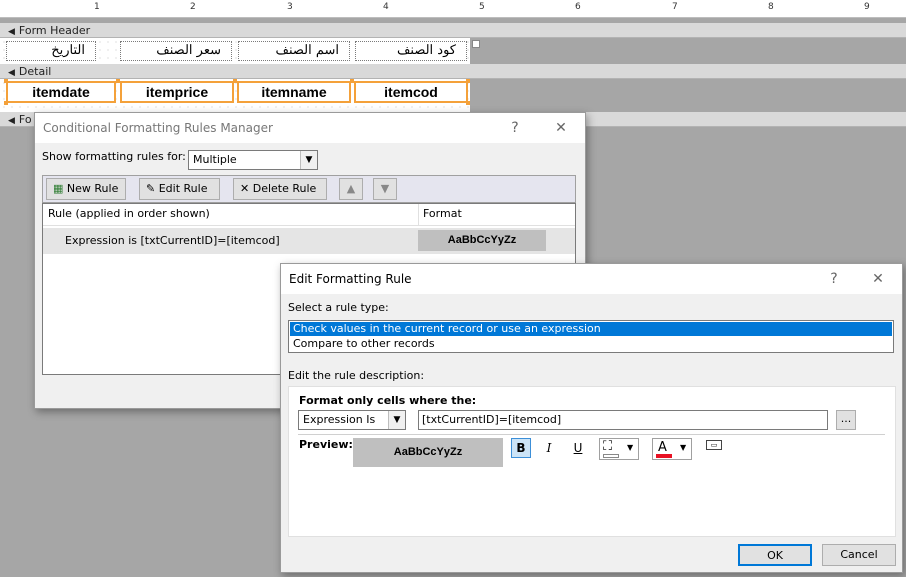 This screenshot has height=577, width=906. Describe the element at coordinates (578, 7) in the screenshot. I see `ruler-number: 6` at that location.